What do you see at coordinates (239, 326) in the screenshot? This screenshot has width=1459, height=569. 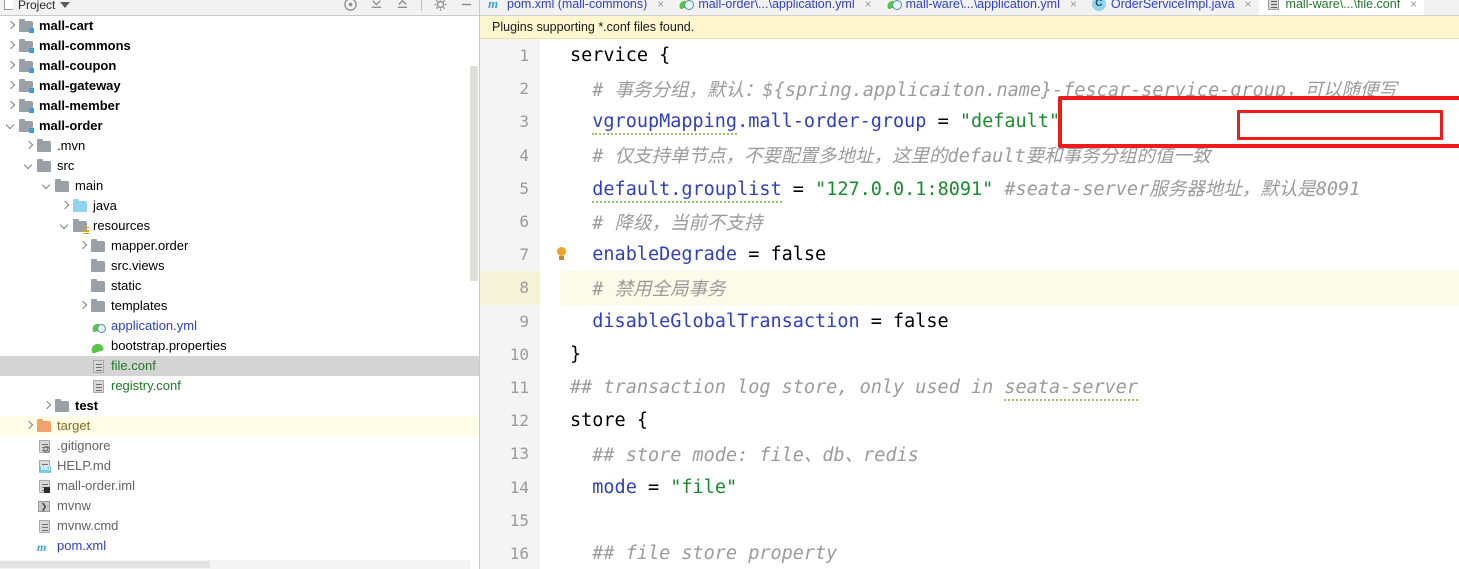 I see `tree-item-application-yml: application.yml` at bounding box center [239, 326].